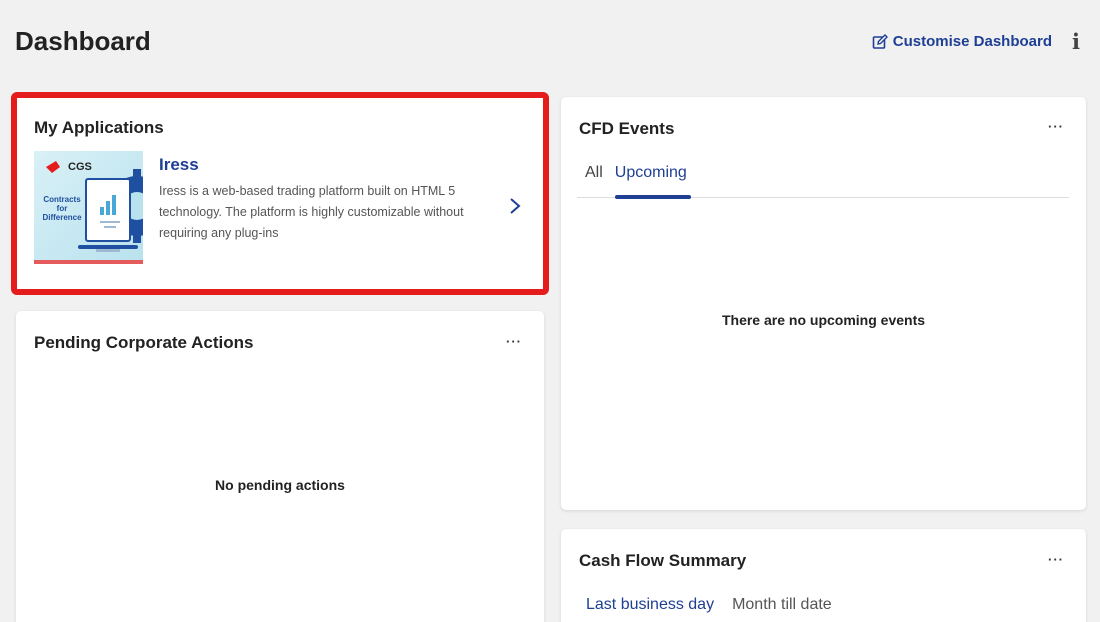  Describe the element at coordinates (62, 208) in the screenshot. I see `cfd-caption: Contracts for Difference` at that location.